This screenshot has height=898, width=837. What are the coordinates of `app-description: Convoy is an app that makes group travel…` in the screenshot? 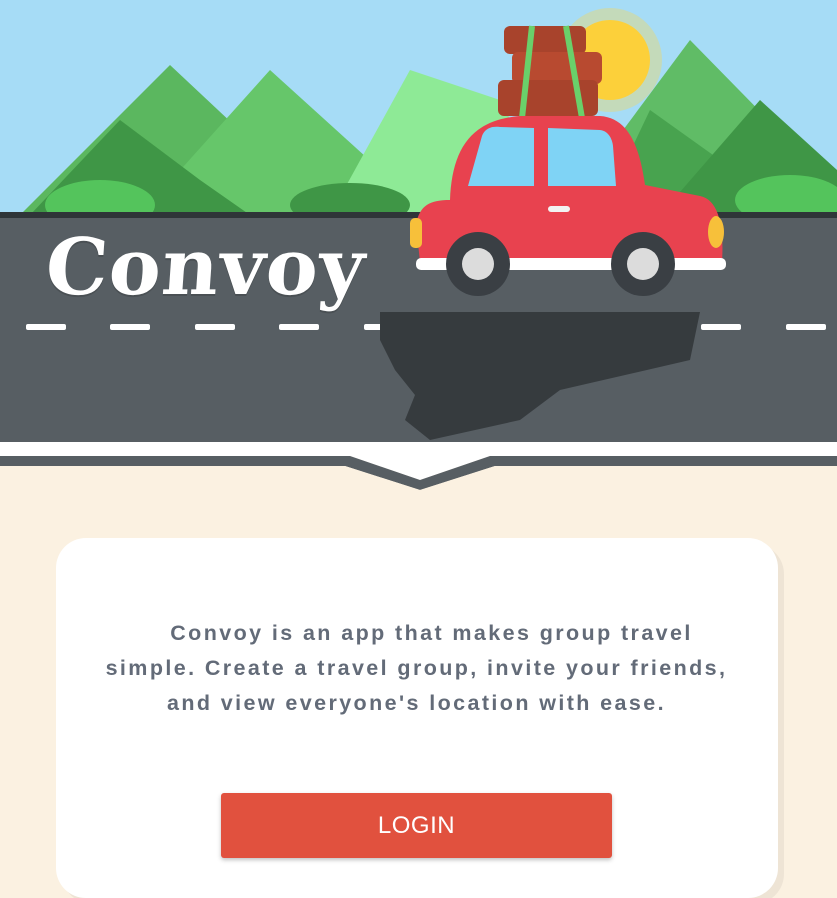 It's located at (416, 668).